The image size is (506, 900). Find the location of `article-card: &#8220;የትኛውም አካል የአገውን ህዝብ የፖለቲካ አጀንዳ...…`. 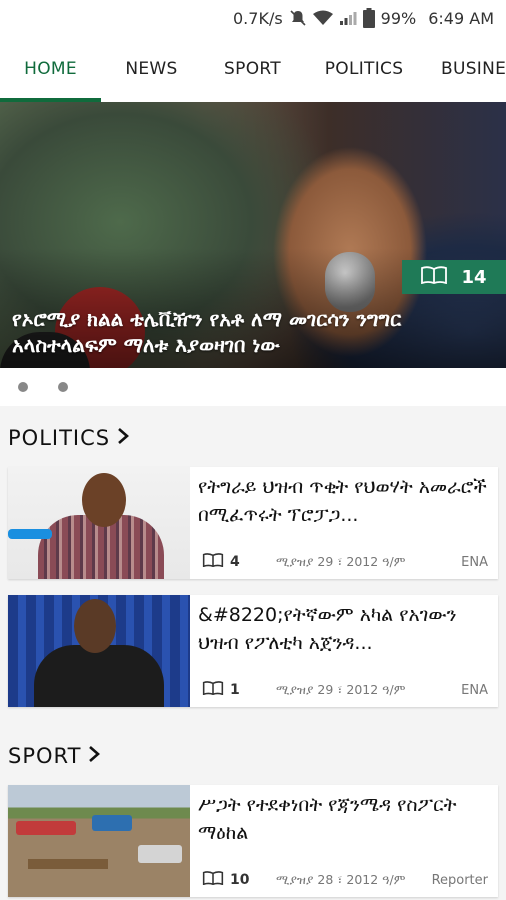

article-card: &#8220;የትኛውም አካል የአገውን ህዝብ የፖለቲካ አጀንዳ...… is located at coordinates (253, 651).